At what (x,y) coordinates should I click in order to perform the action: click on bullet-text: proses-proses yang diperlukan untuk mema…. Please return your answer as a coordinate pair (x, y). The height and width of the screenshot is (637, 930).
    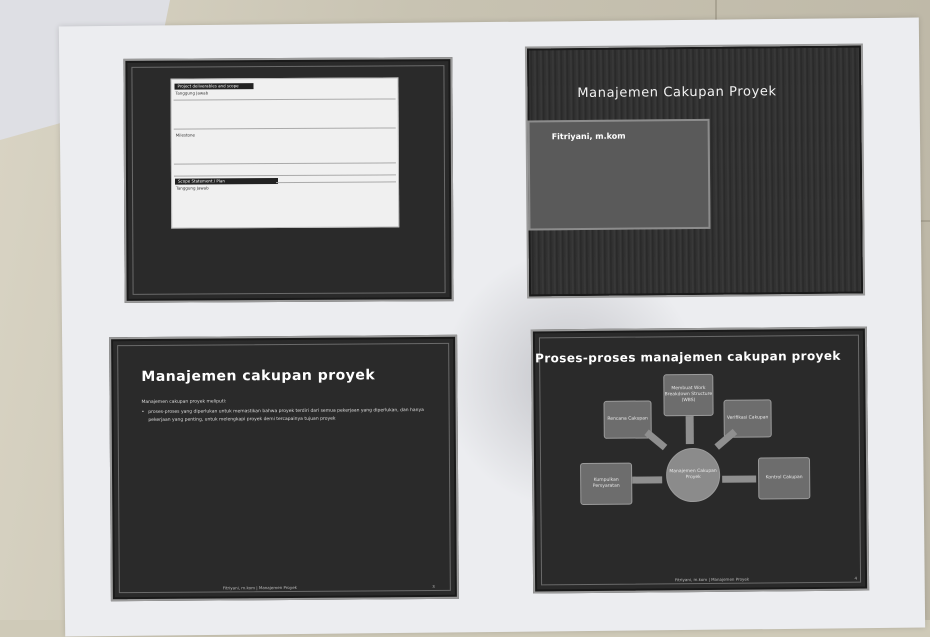
    Looking at the image, I should click on (286, 415).